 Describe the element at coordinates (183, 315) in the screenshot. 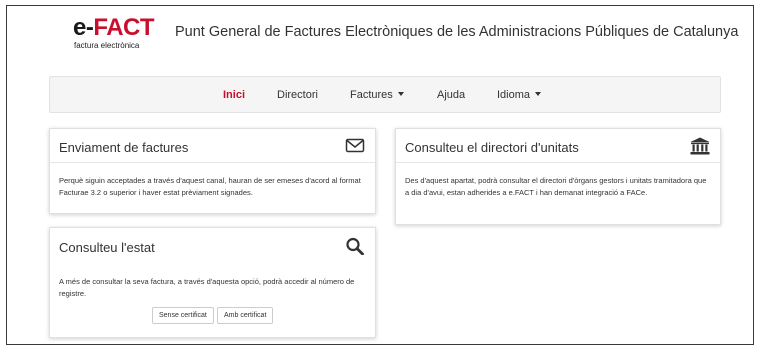

I see `sense-certificat-button: Sense certificat` at that location.